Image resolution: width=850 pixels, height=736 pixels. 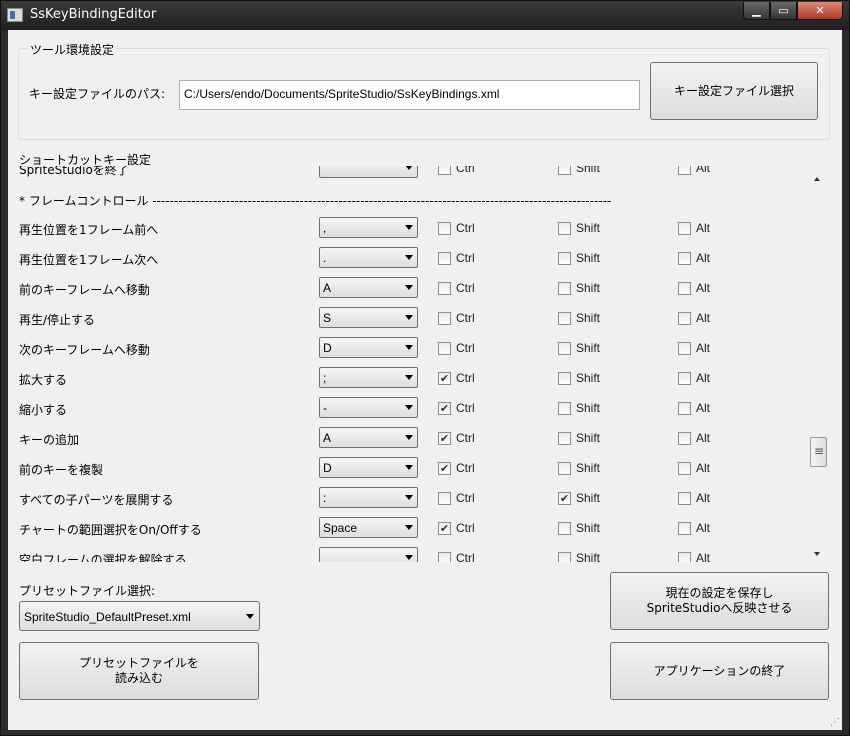 I want to click on vertical-scrollbar, so click(x=818, y=364).